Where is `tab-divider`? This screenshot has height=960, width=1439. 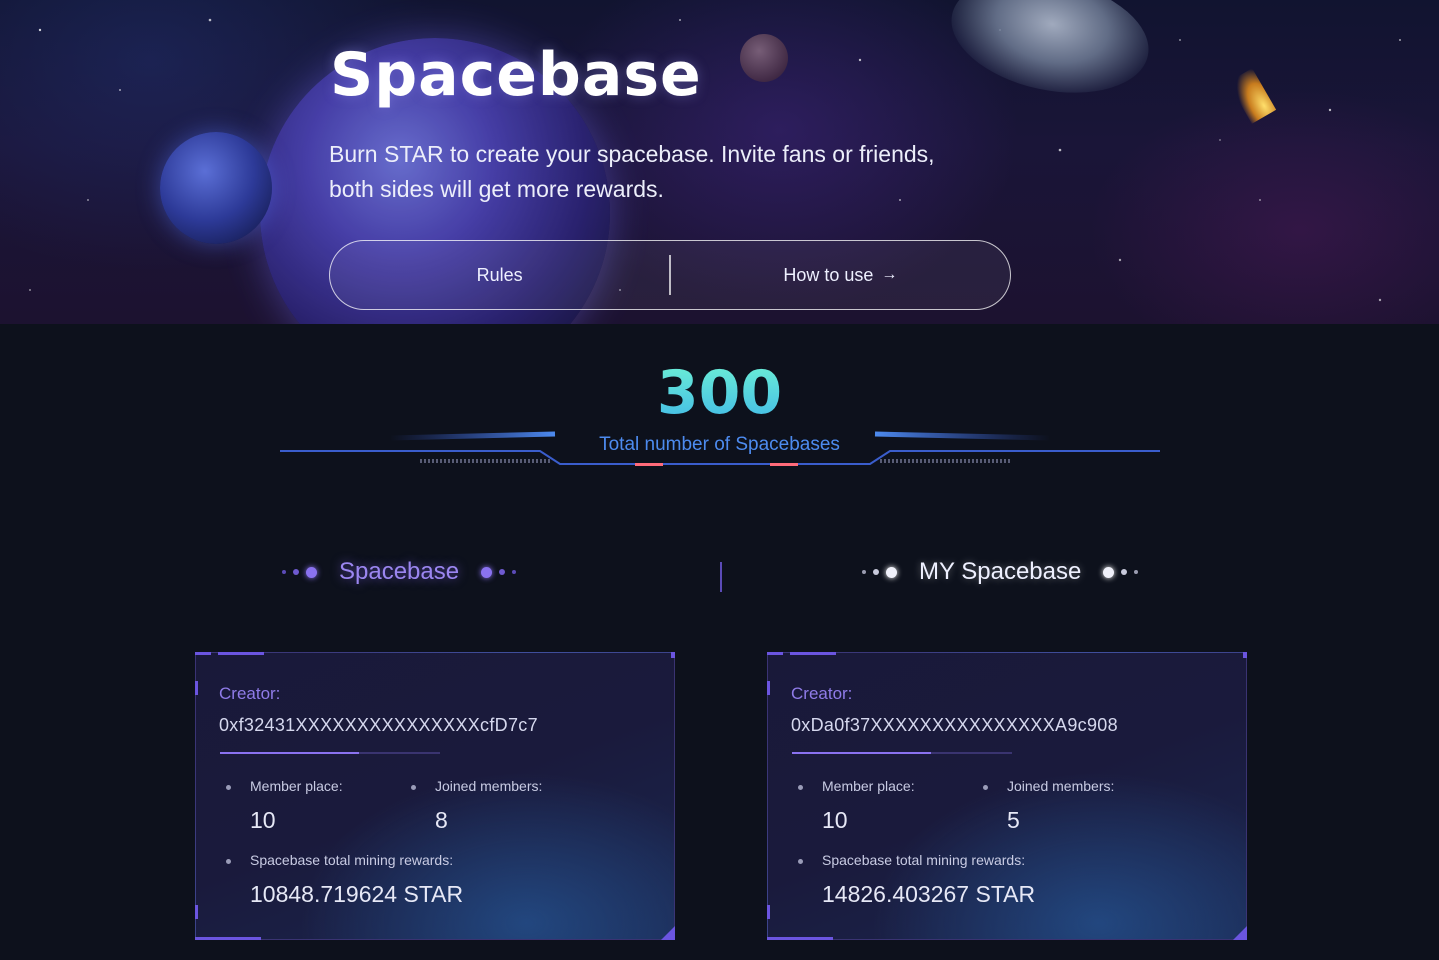
tab-divider is located at coordinates (721, 577).